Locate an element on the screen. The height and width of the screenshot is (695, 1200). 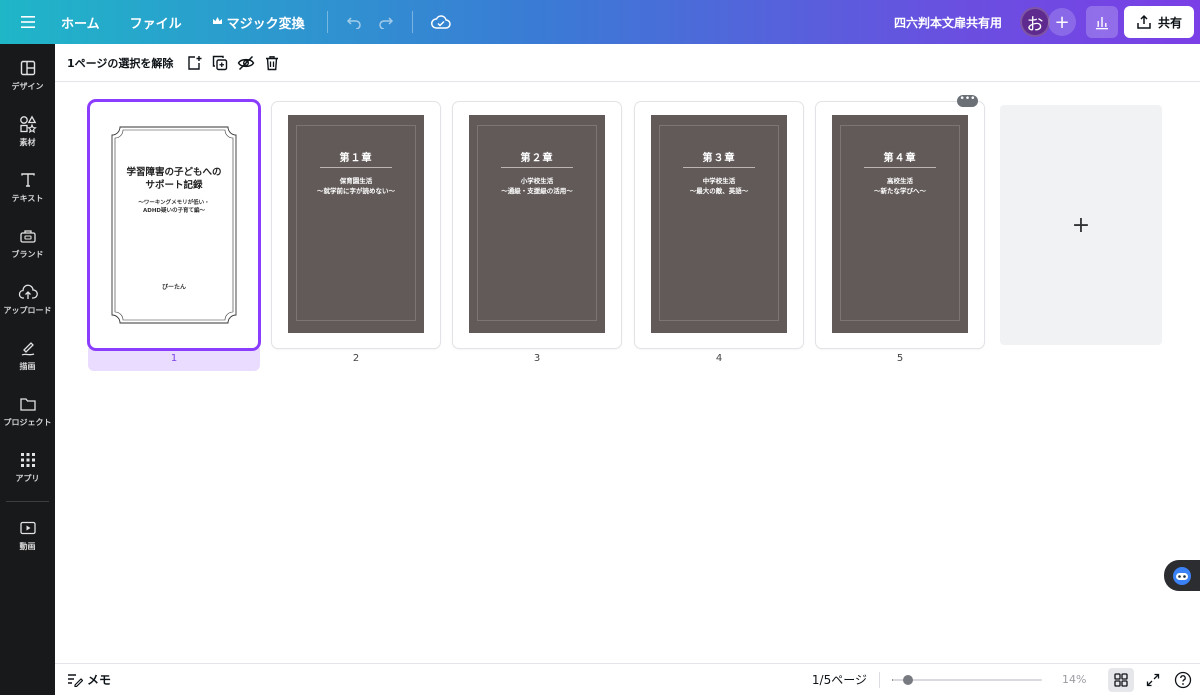
chapter-title: 保育園生活 is located at coordinates (356, 181).